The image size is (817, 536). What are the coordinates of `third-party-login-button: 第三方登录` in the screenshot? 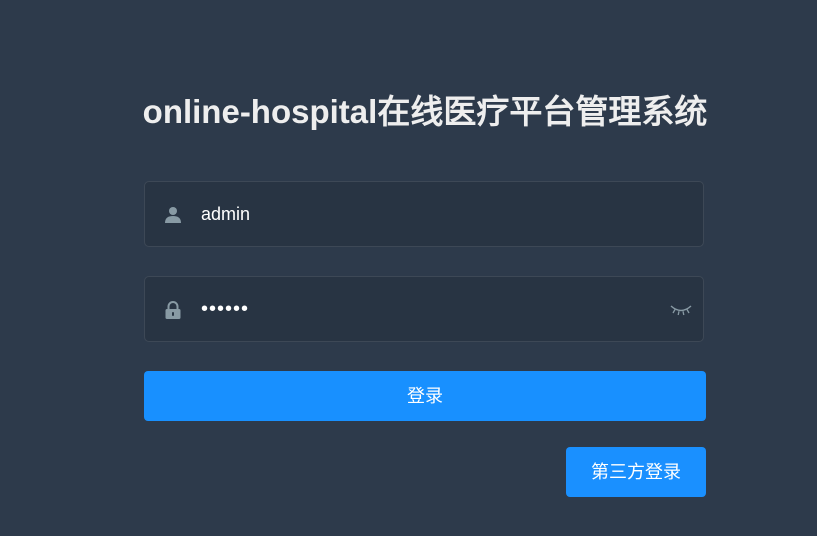 It's located at (636, 472).